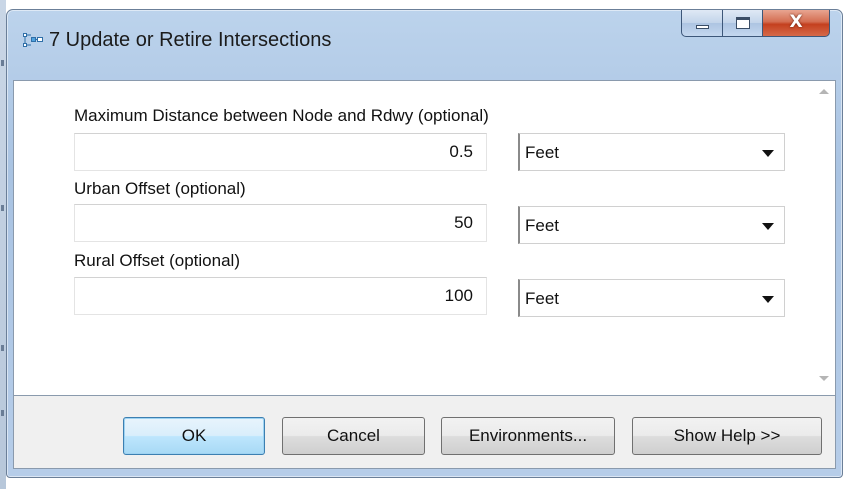 The height and width of the screenshot is (489, 847). Describe the element at coordinates (824, 91) in the screenshot. I see `scroll-up-arrow-icon` at that location.